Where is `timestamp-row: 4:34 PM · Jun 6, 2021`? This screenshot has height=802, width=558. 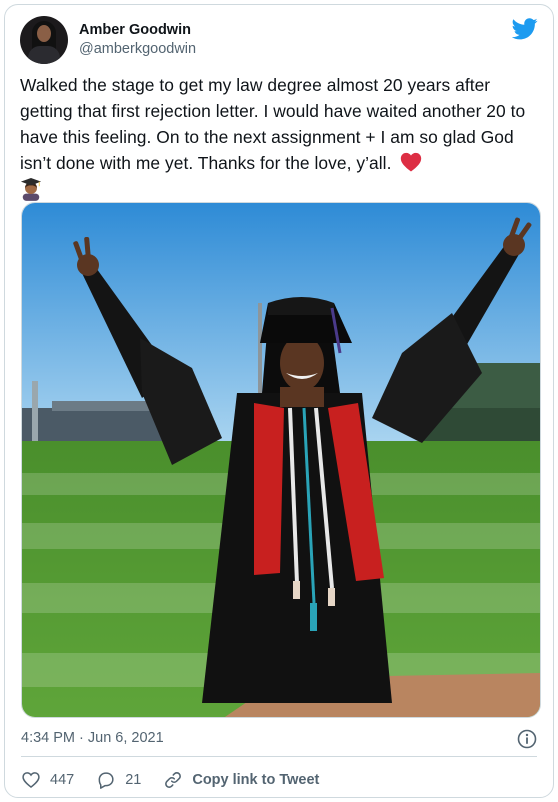
timestamp-row: 4:34 PM · Jun 6, 2021 is located at coordinates (279, 741).